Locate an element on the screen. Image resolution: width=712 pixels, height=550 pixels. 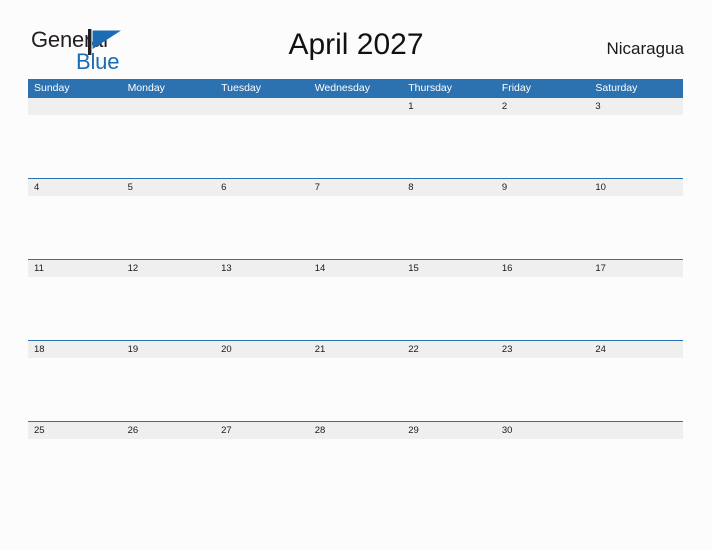
day-number: 9 is located at coordinates (543, 187).